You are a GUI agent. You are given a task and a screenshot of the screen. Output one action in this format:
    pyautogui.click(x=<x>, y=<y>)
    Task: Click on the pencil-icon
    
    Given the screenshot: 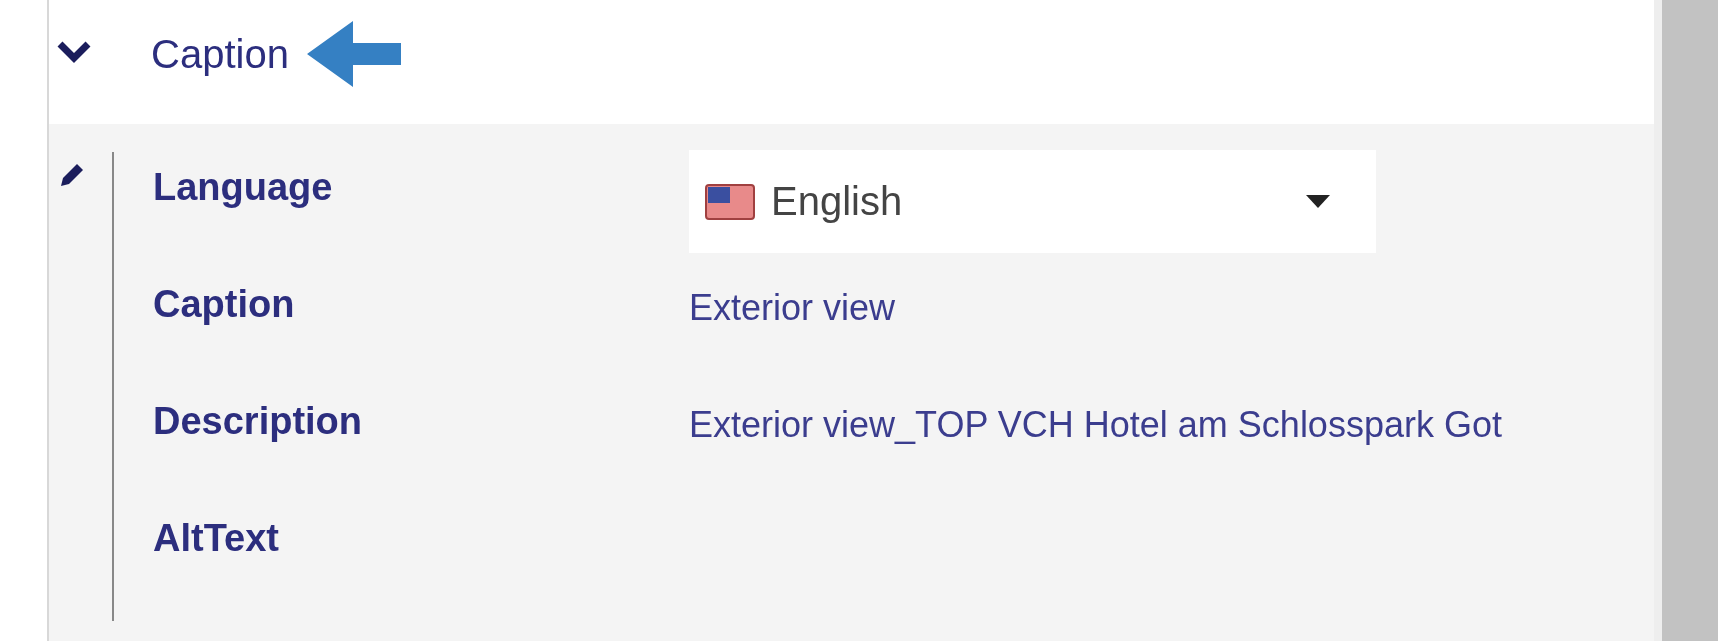 What is the action you would take?
    pyautogui.click(x=72, y=175)
    